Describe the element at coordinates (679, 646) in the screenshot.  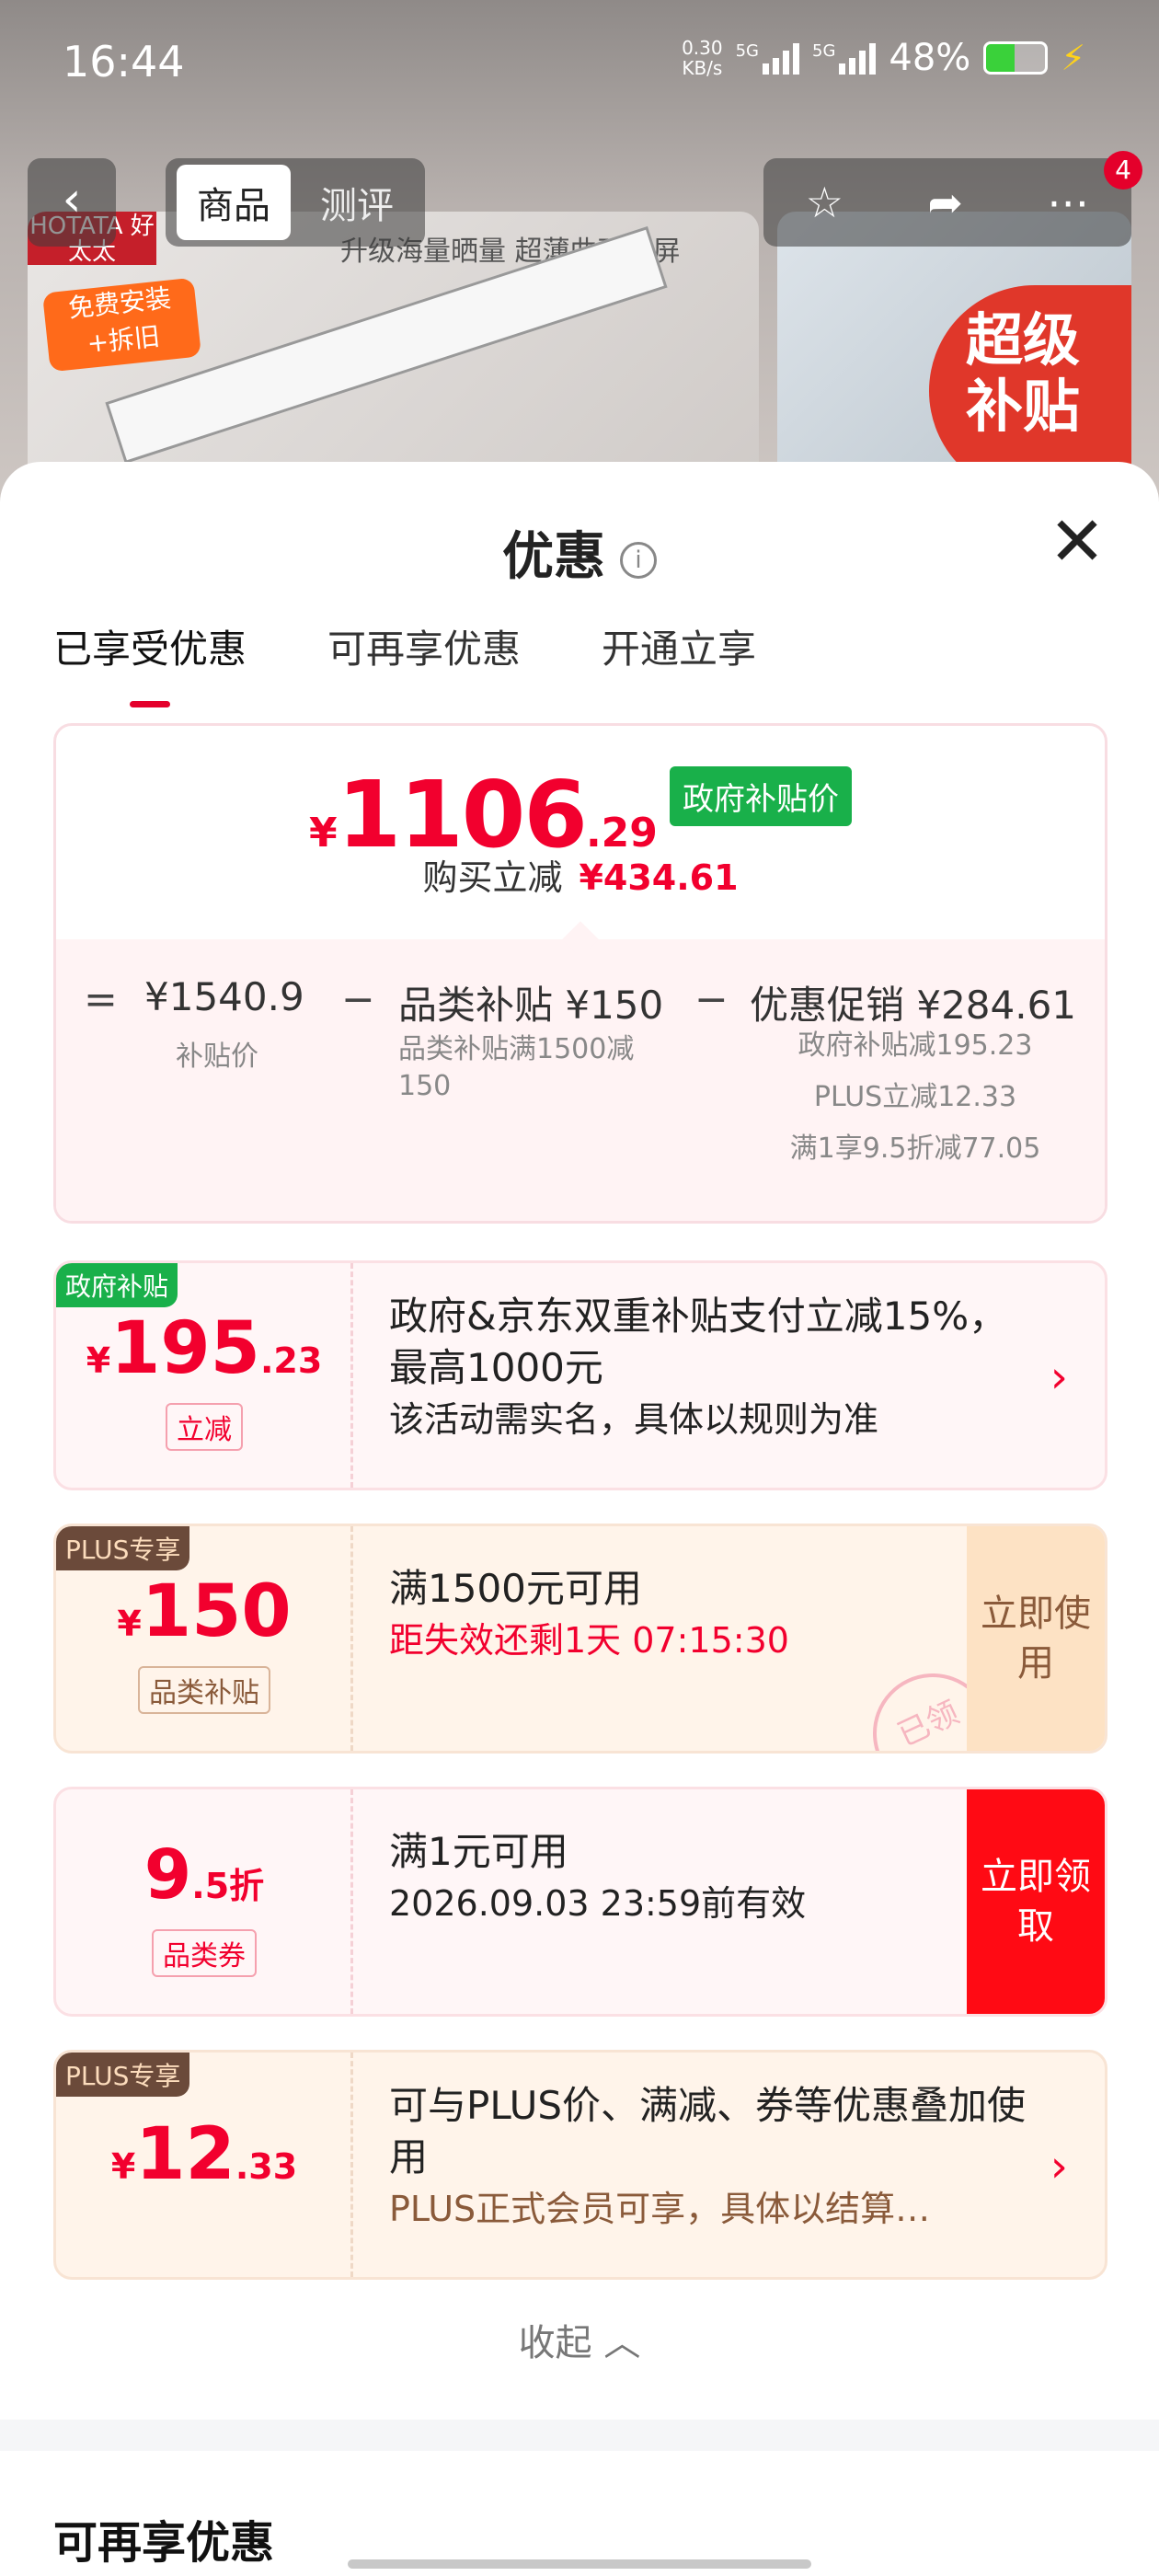
I see `tab-activate: 开通立享` at that location.